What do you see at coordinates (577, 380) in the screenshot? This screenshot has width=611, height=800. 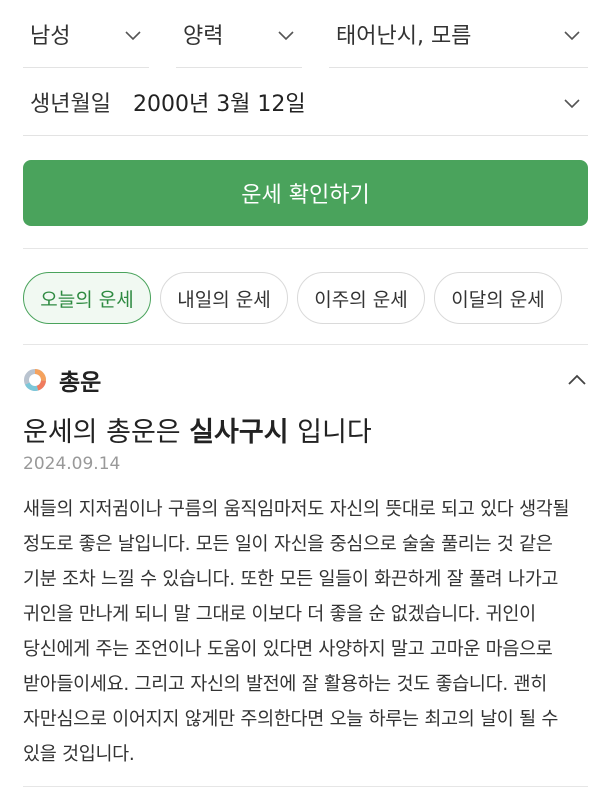 I see `chevron-up-icon` at bounding box center [577, 380].